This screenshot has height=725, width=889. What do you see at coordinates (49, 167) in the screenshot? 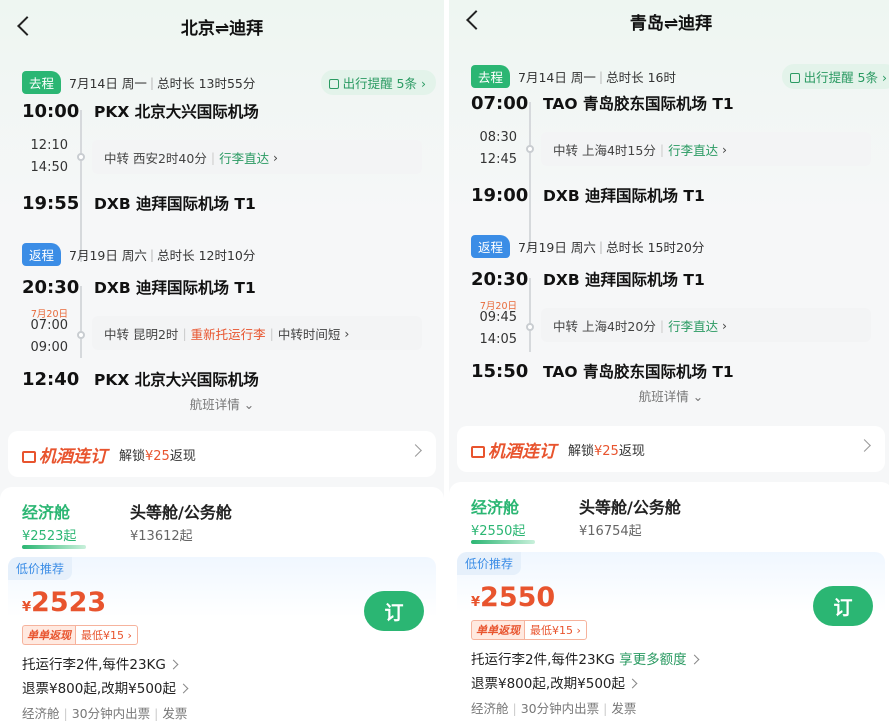
I see `transfer-depart-time: 14:50` at bounding box center [49, 167].